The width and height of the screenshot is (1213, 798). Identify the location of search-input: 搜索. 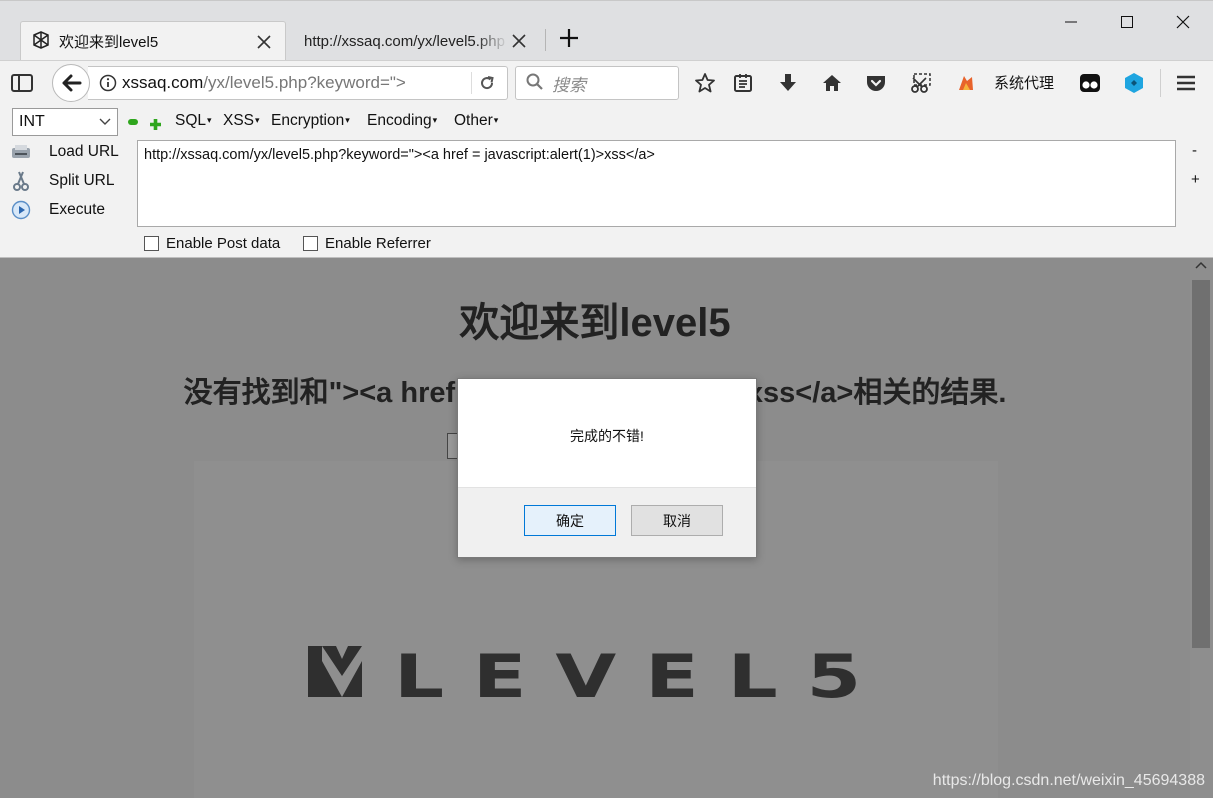
(597, 83).